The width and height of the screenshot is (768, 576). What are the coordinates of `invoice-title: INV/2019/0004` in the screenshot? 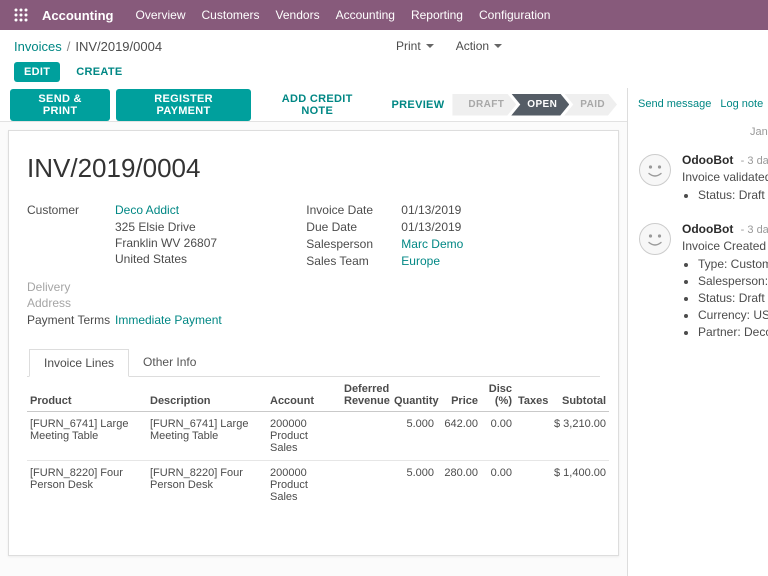 It's located at (114, 168).